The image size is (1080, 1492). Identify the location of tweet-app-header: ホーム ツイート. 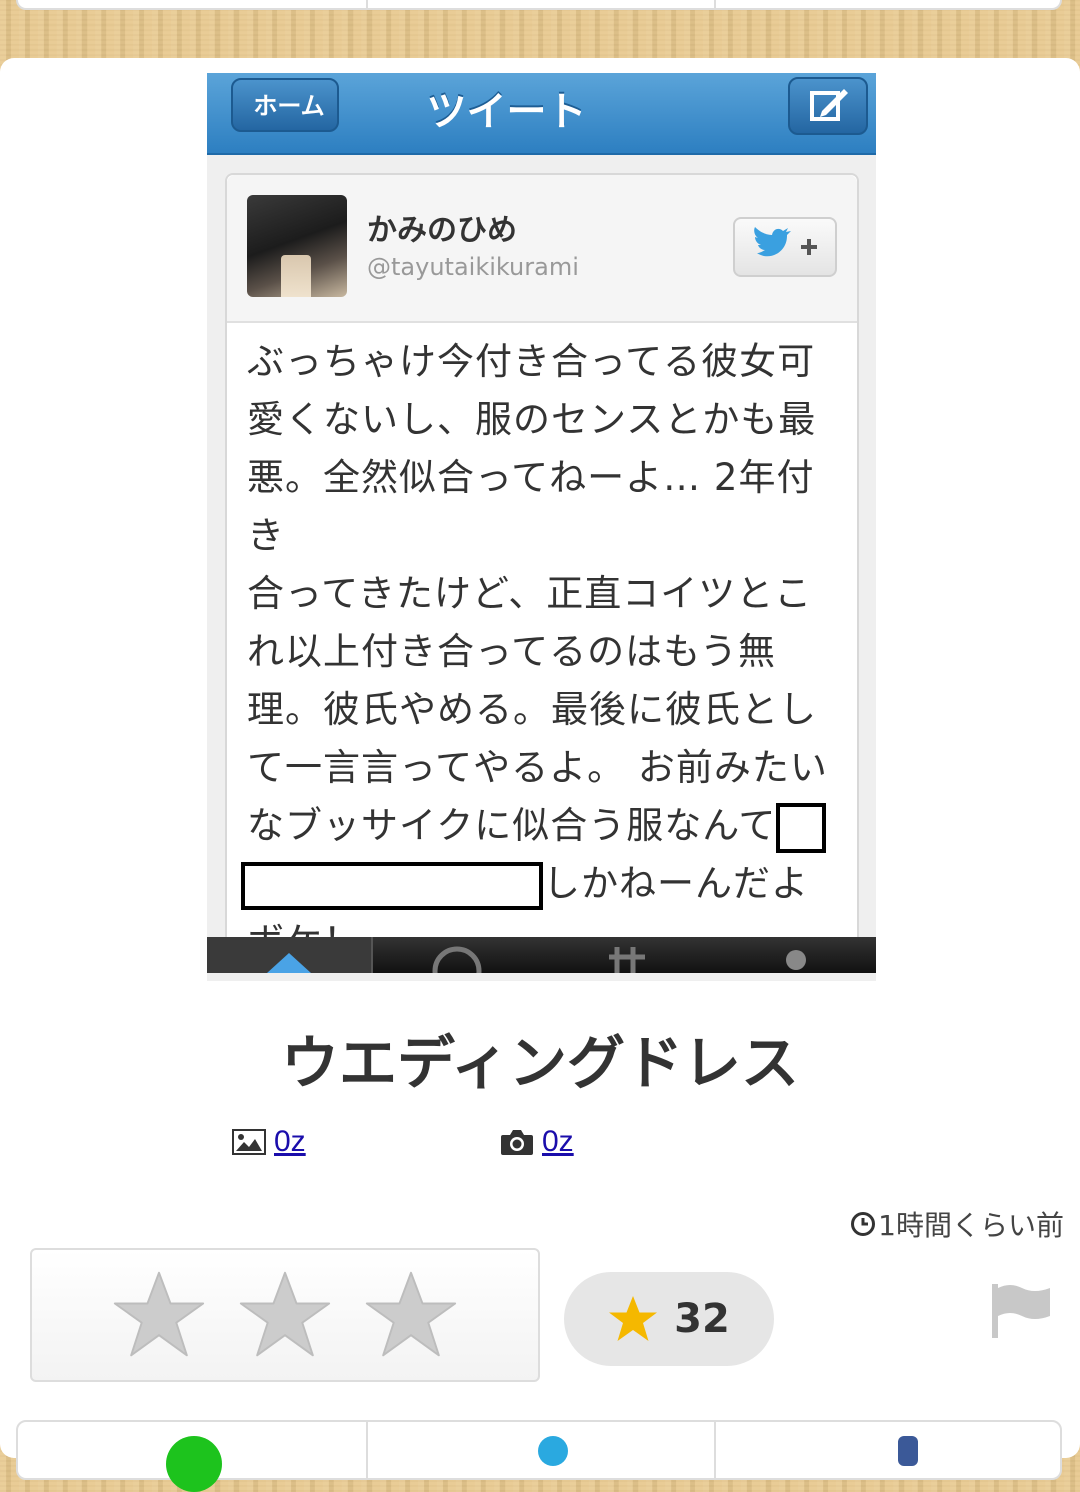
(541, 114).